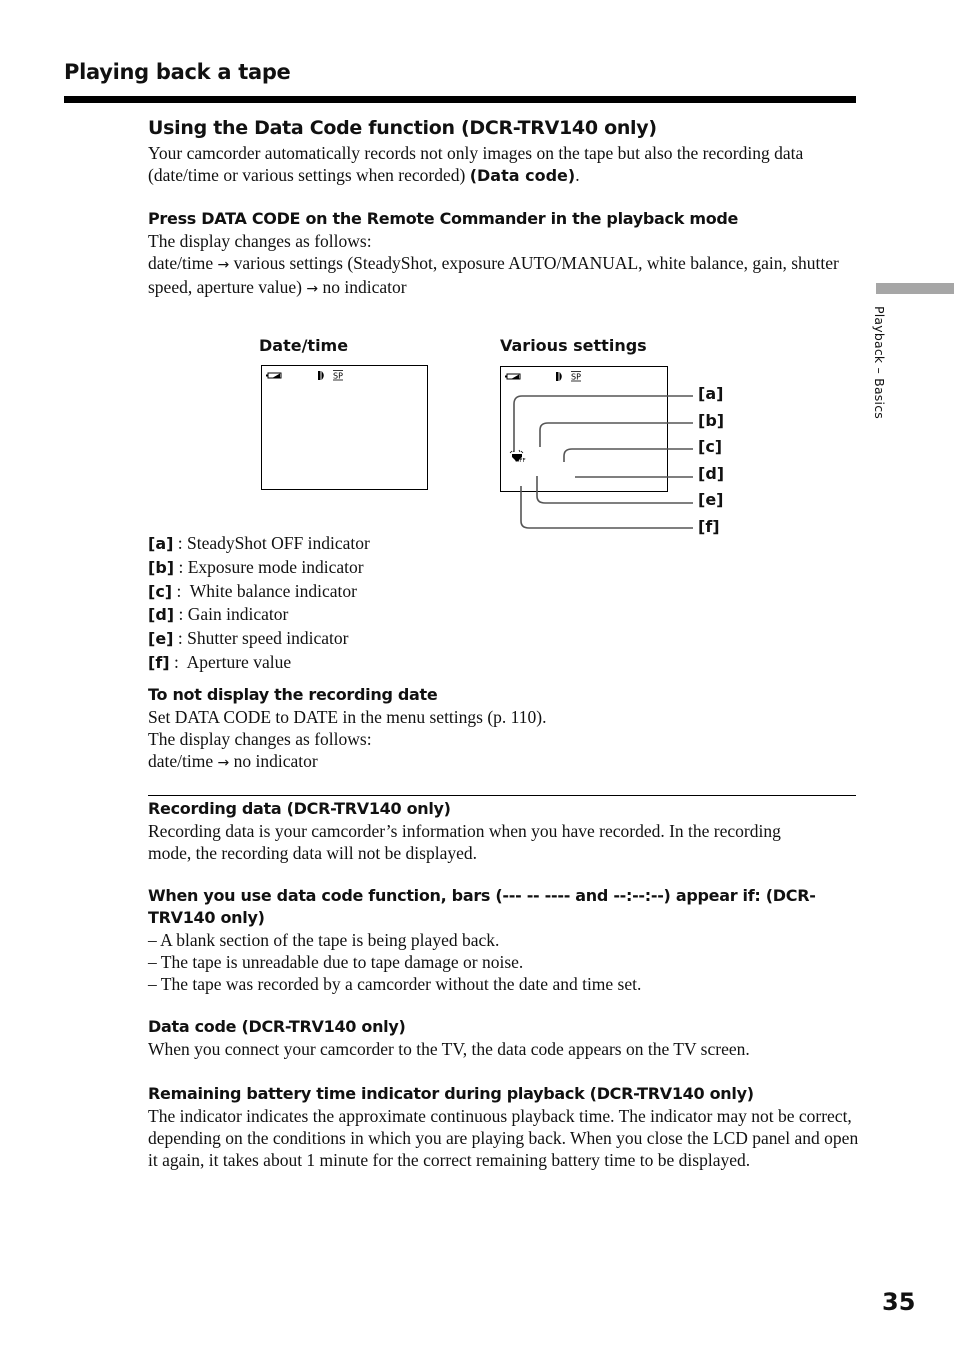 Image resolution: width=954 pixels, height=1352 pixels. Describe the element at coordinates (223, 763) in the screenshot. I see `arrow-right-icon: →` at that location.